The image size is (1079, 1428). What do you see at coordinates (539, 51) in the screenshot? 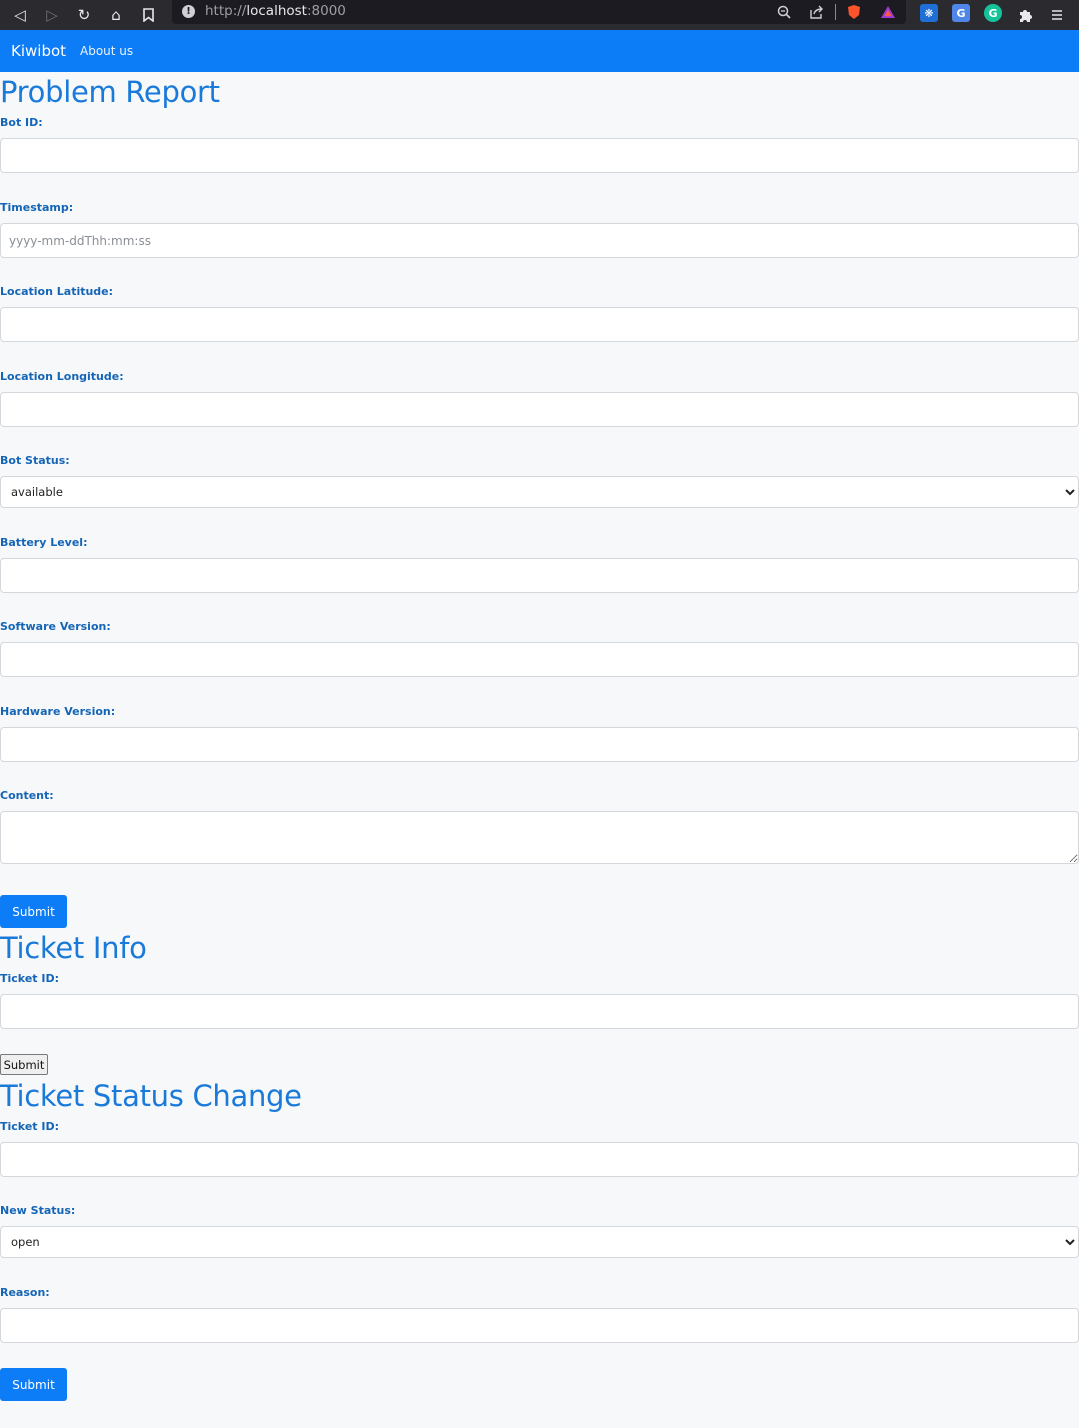
I see `site-navbar: Kiwibot About us` at bounding box center [539, 51].